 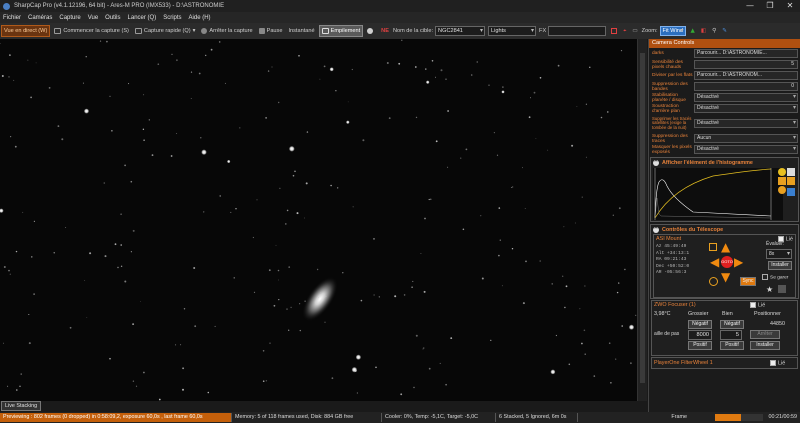 I want to click on coord-value: 09:21:43, so click(x=675, y=259).